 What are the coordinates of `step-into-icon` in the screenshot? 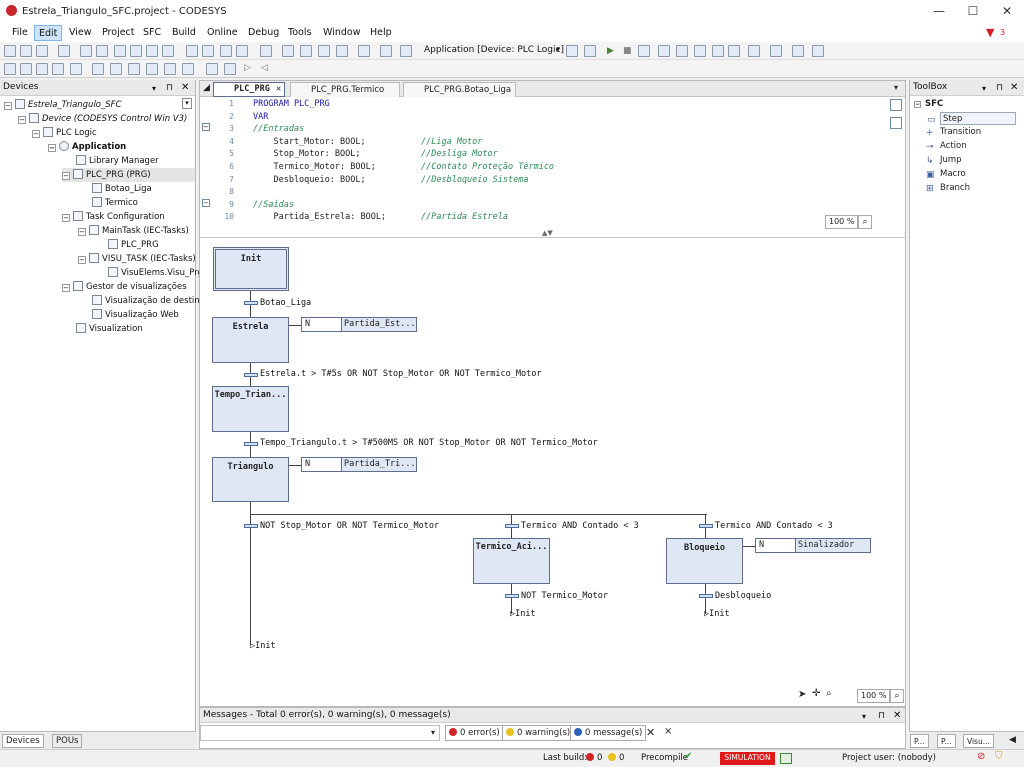 It's located at (700, 51).